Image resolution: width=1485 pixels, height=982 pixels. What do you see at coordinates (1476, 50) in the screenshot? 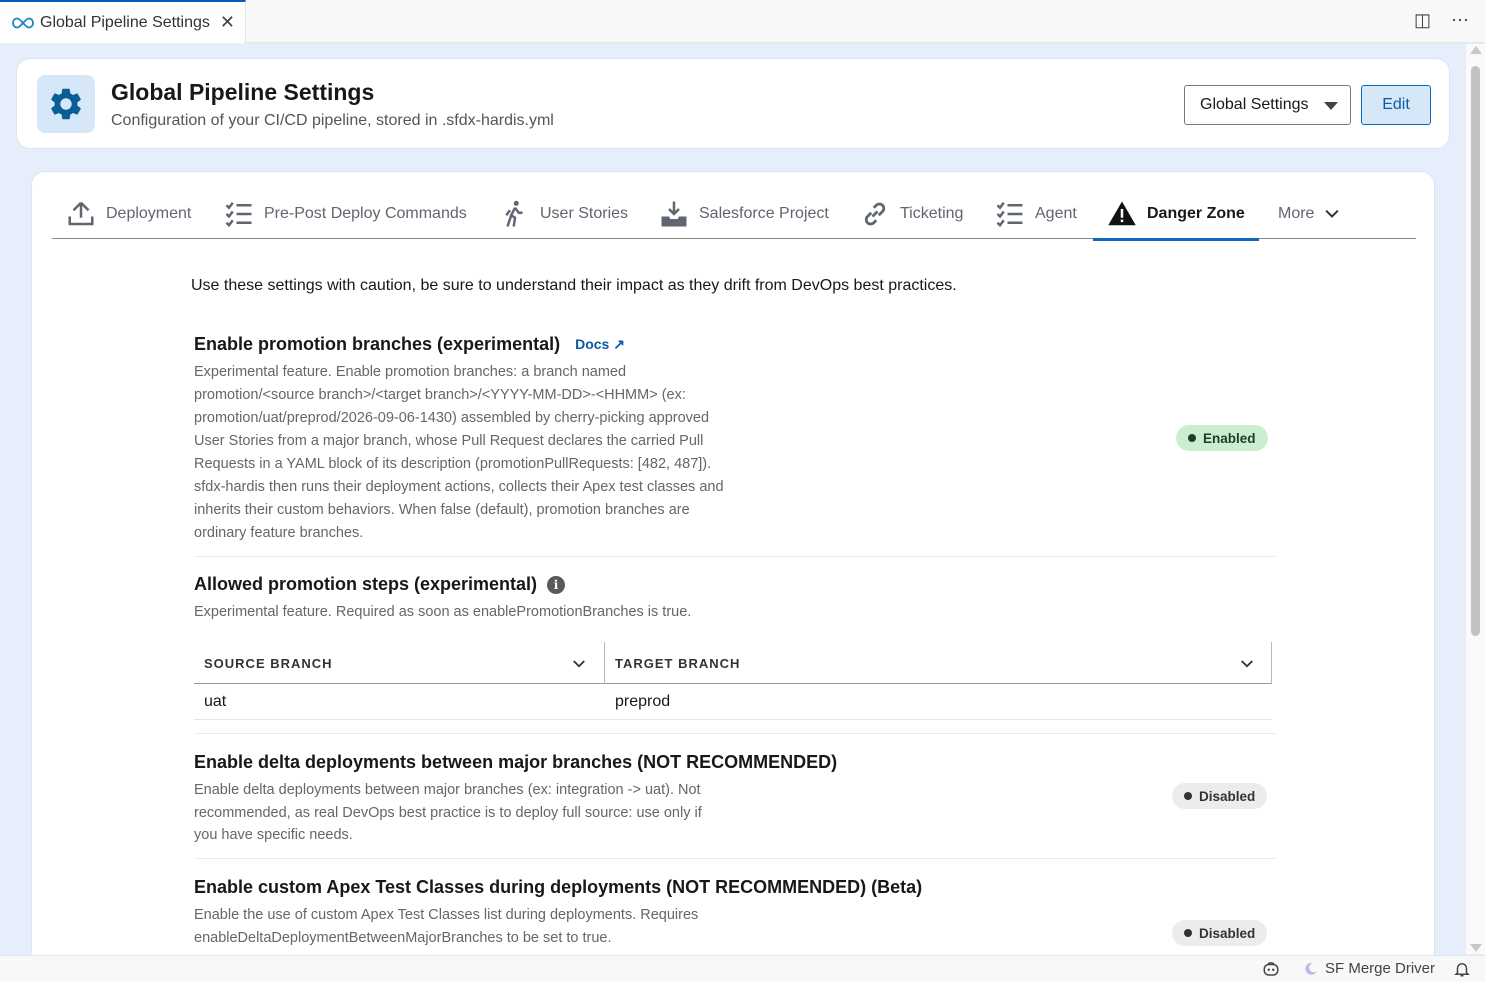
I see `scroll-up-icon` at bounding box center [1476, 50].